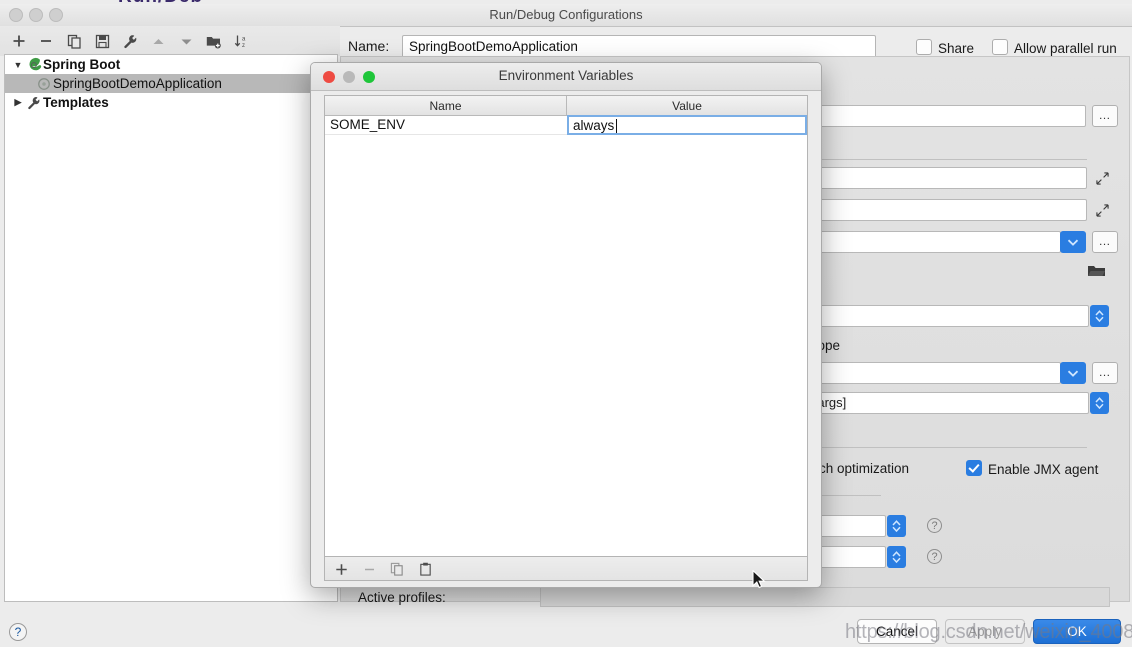 Image resolution: width=1132 pixels, height=647 pixels. What do you see at coordinates (687, 125) in the screenshot?
I see `variable-value-cell-editor: always` at bounding box center [687, 125].